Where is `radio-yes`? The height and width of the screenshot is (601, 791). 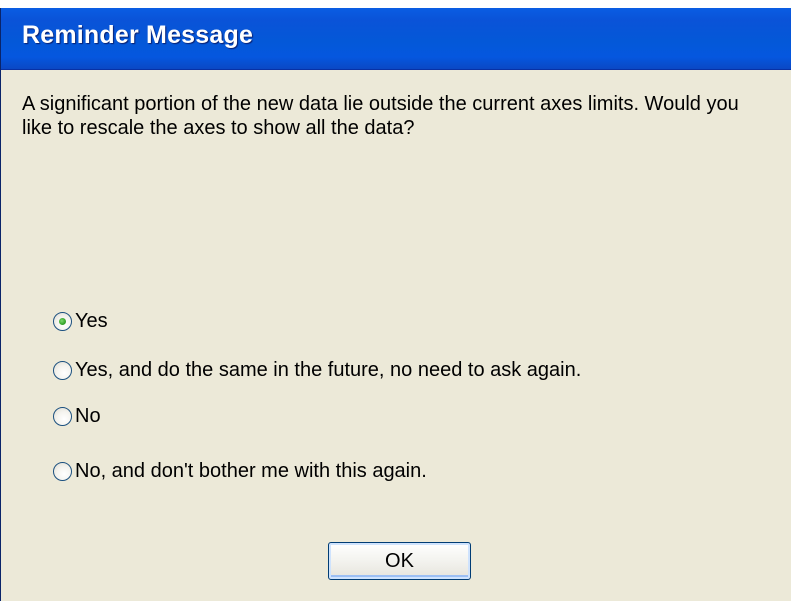
radio-yes is located at coordinates (62, 321).